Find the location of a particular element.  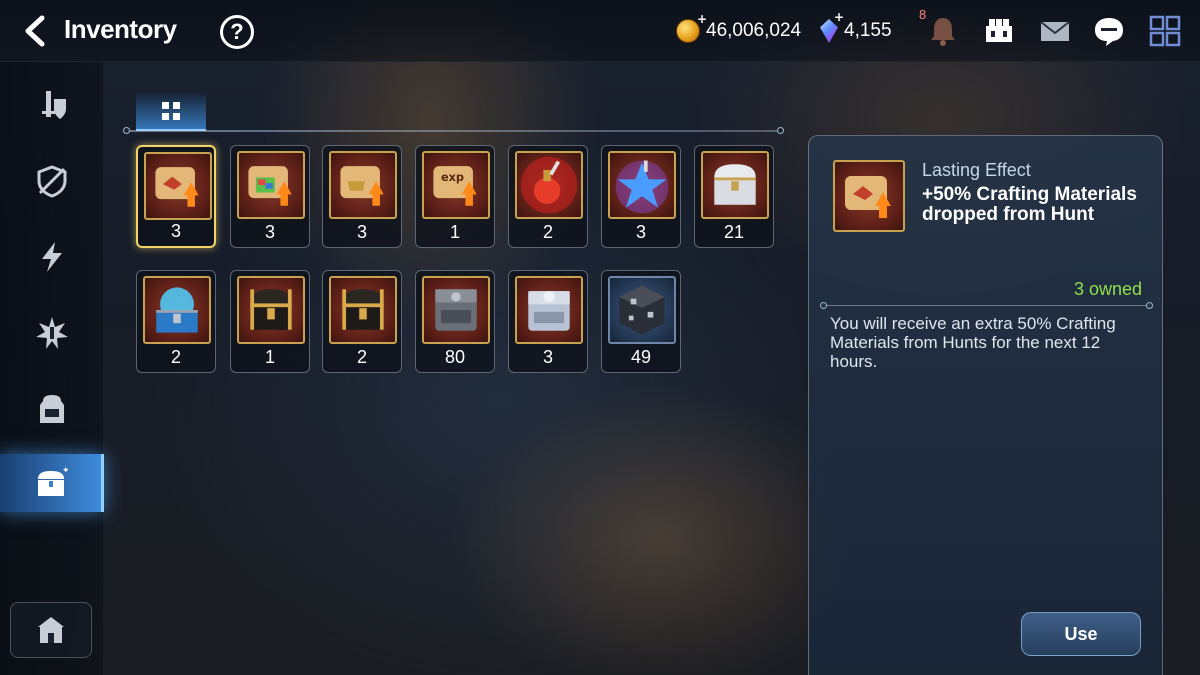

svg-text: exp is located at coordinates (452, 177).